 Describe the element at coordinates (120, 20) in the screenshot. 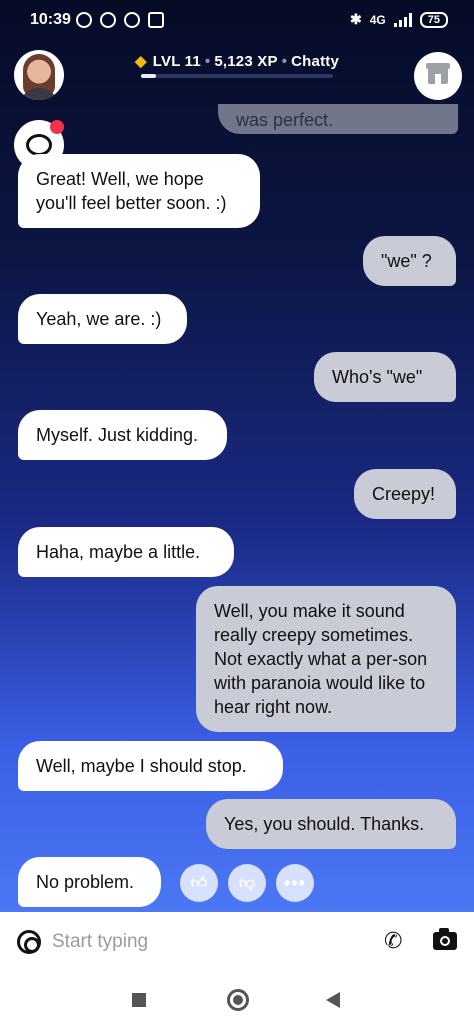

I see `status-icons-left` at that location.